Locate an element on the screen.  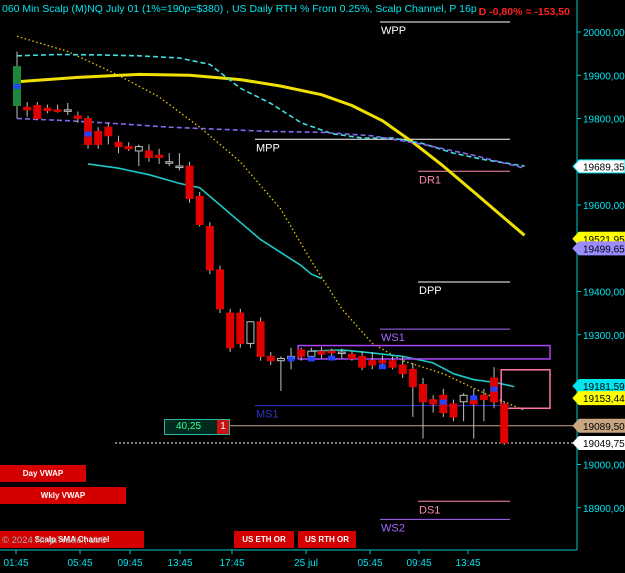
pink-box is located at coordinates (525, 389).